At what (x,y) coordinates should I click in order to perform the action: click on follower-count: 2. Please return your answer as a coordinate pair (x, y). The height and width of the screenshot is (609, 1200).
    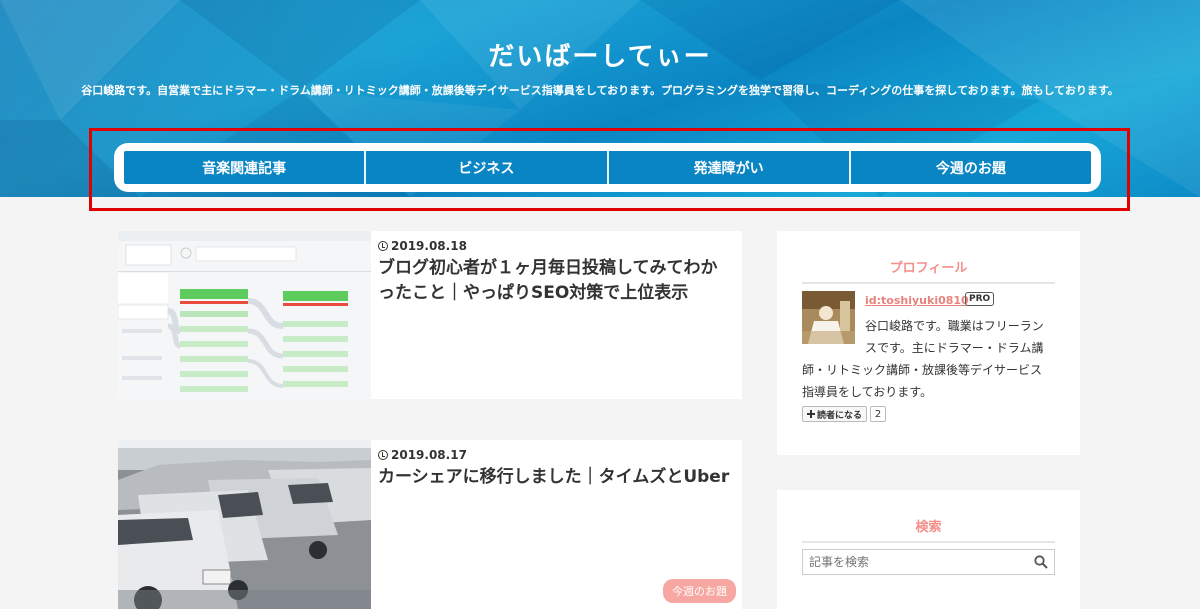
    Looking at the image, I should click on (878, 414).